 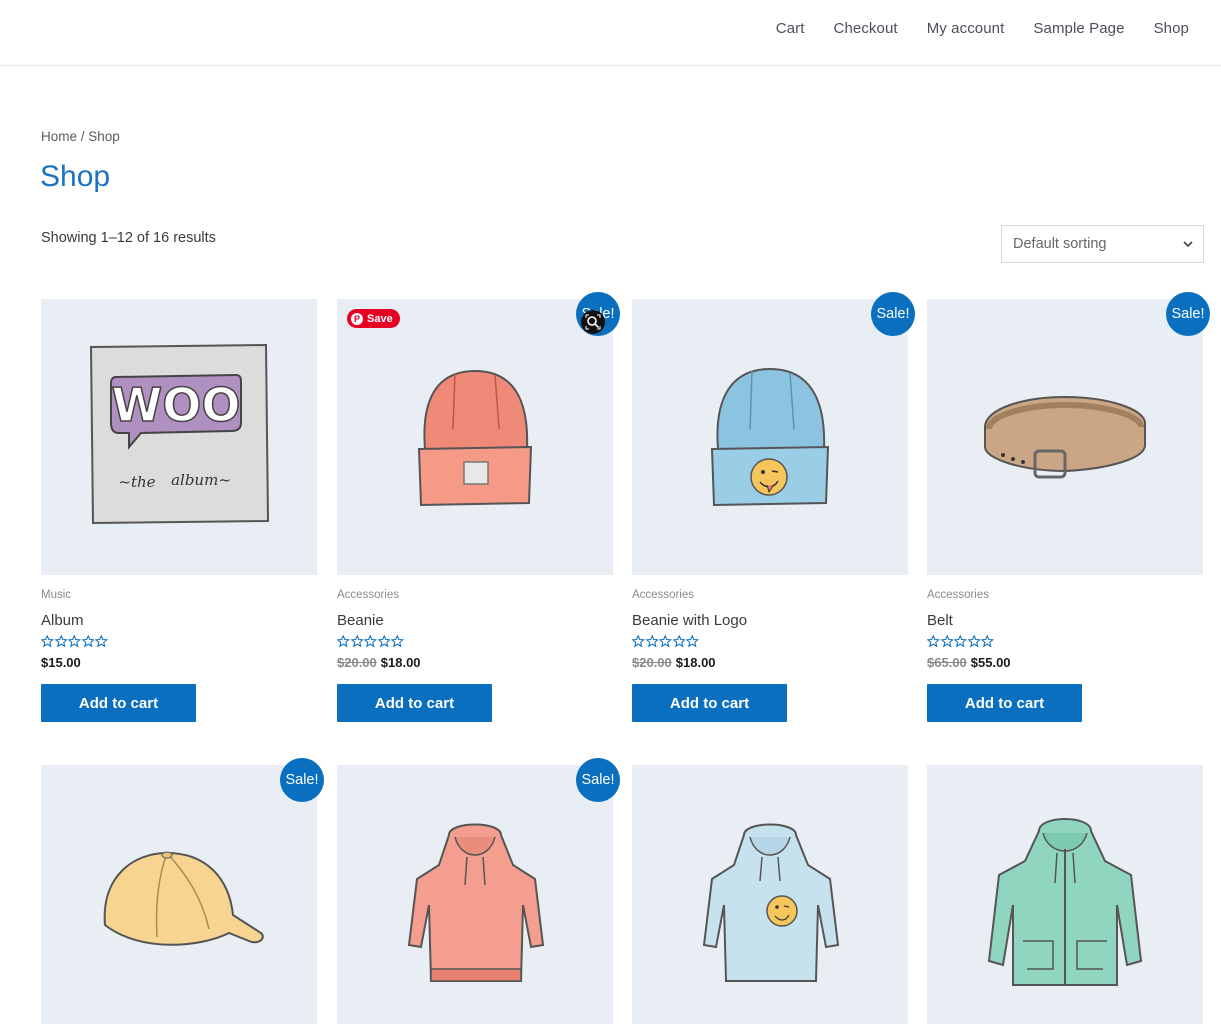 I want to click on pinterest-save-button: P Save, so click(x=373, y=318).